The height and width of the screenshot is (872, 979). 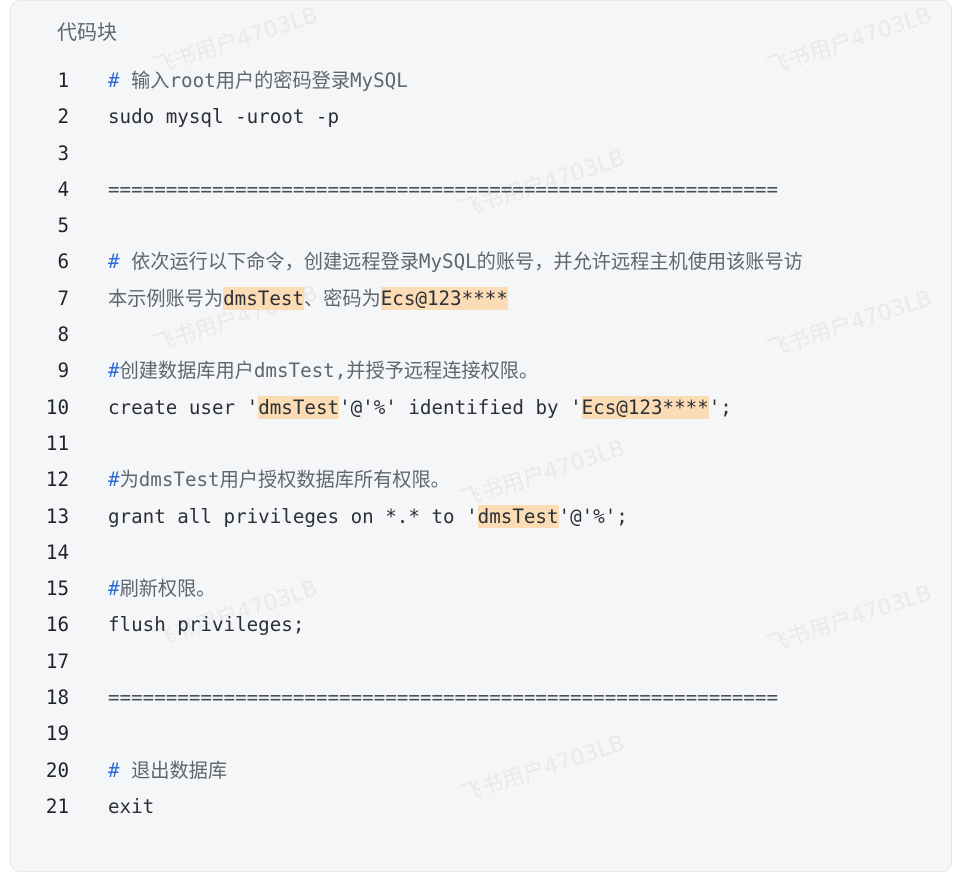 I want to click on code-text: #创建数据库用户dmsTest,并授予远程连接权限。, so click(x=323, y=371).